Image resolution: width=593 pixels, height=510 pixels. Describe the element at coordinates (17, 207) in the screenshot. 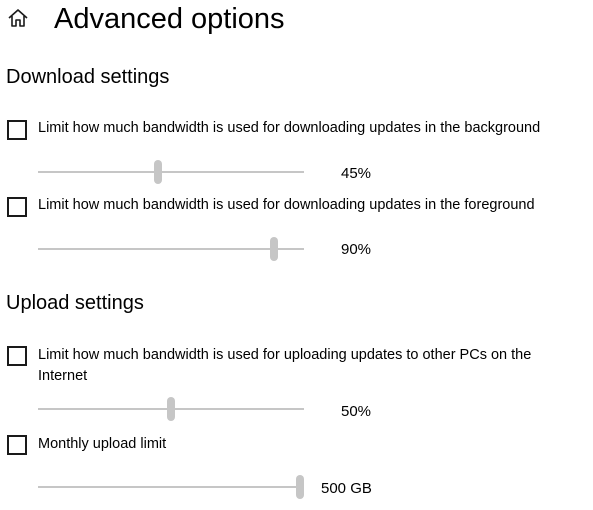

I see `foreground-bandwidth-checkbox` at that location.